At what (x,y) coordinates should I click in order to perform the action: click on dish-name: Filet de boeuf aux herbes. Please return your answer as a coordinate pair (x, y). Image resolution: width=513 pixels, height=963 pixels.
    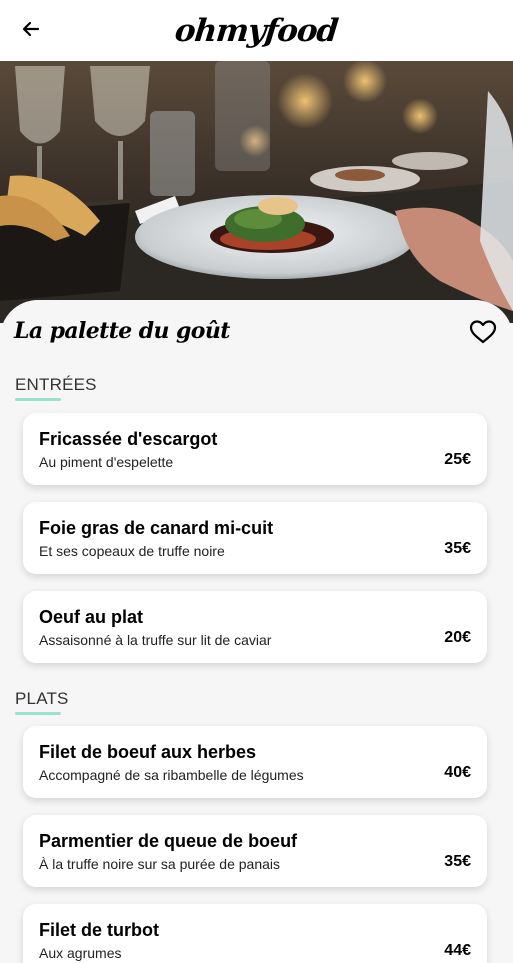
    Looking at the image, I should click on (148, 752).